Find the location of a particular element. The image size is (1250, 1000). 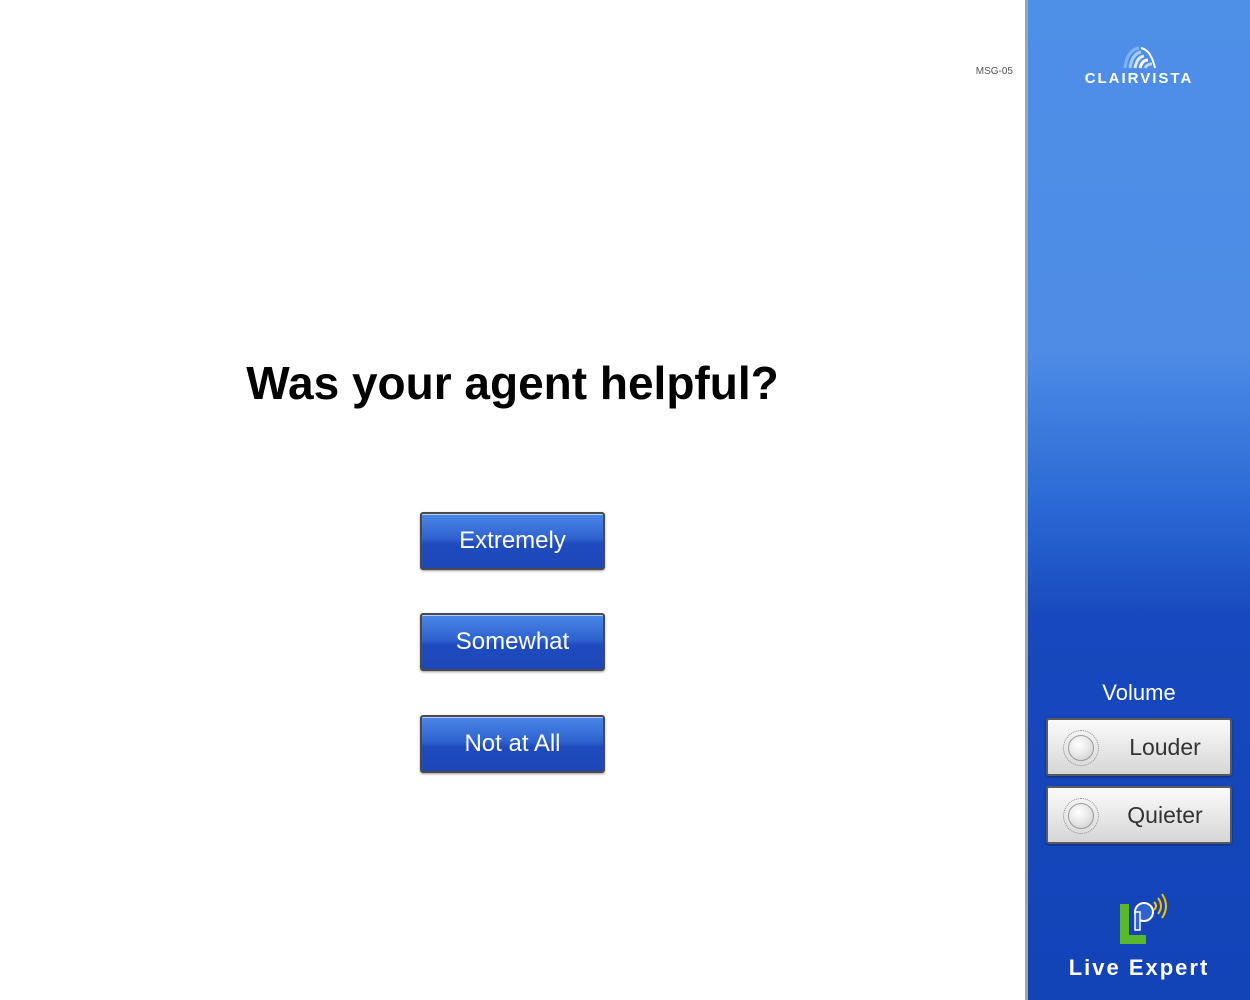

live-expert-name: Live Expert is located at coordinates (1139, 967).